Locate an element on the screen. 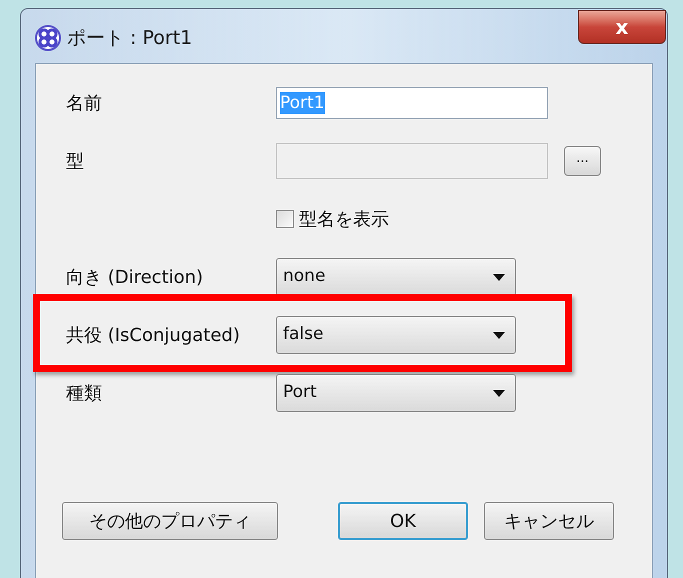  dialog-button: OK is located at coordinates (403, 521).